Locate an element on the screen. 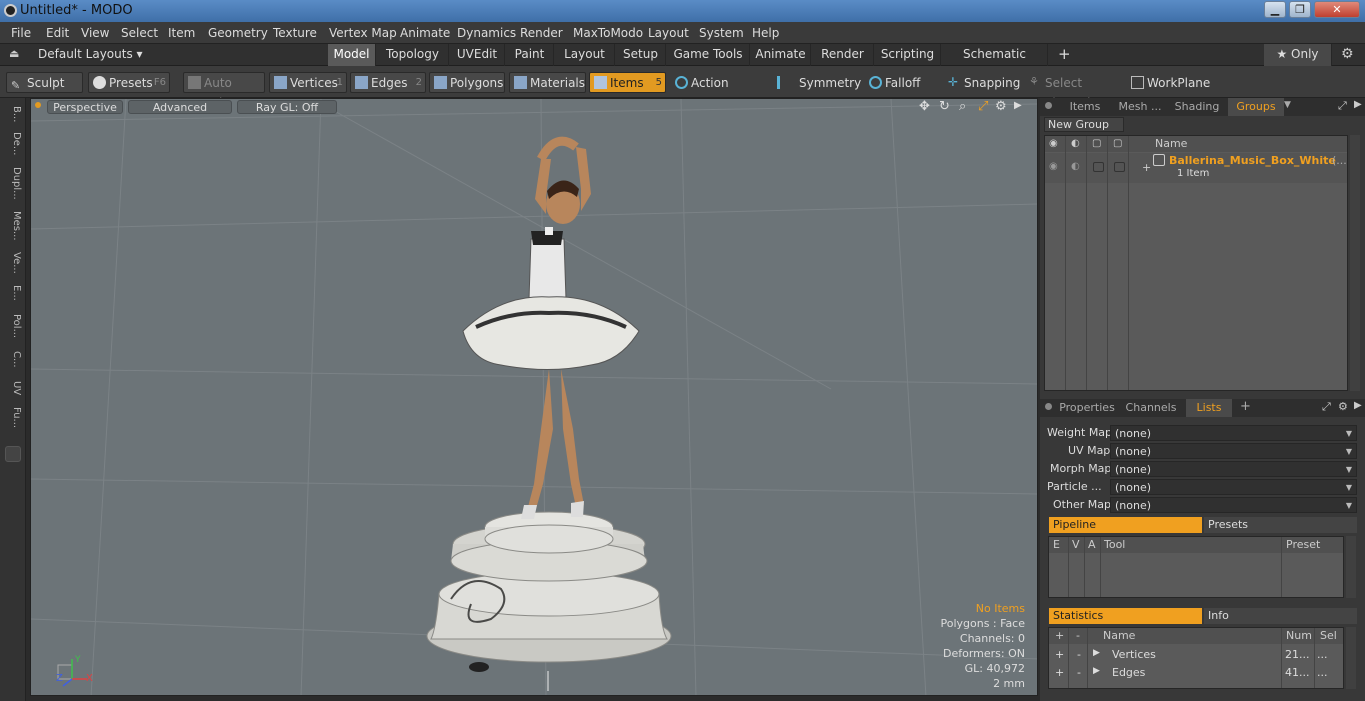 The height and width of the screenshot is (701, 1365). sculpt-button: ✎ Sculpt is located at coordinates (44, 82).